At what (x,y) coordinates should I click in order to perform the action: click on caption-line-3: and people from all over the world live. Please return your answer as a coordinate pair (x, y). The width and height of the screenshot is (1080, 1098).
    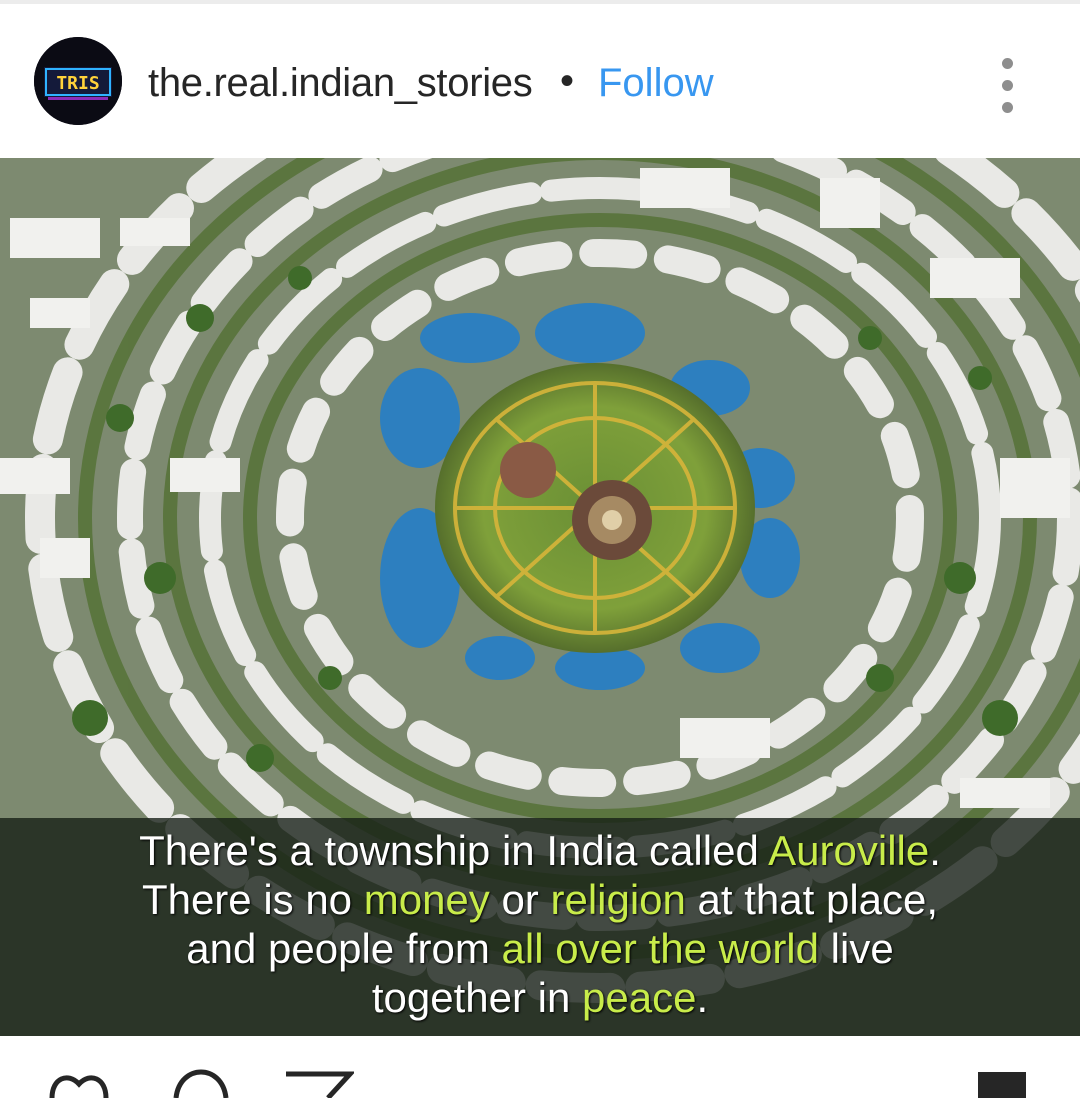
    Looking at the image, I should click on (540, 948).